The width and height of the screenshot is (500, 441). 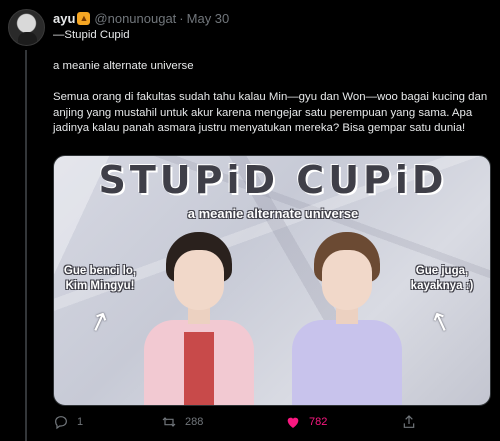 I want to click on author-handle: @nonunougat, so click(x=135, y=18).